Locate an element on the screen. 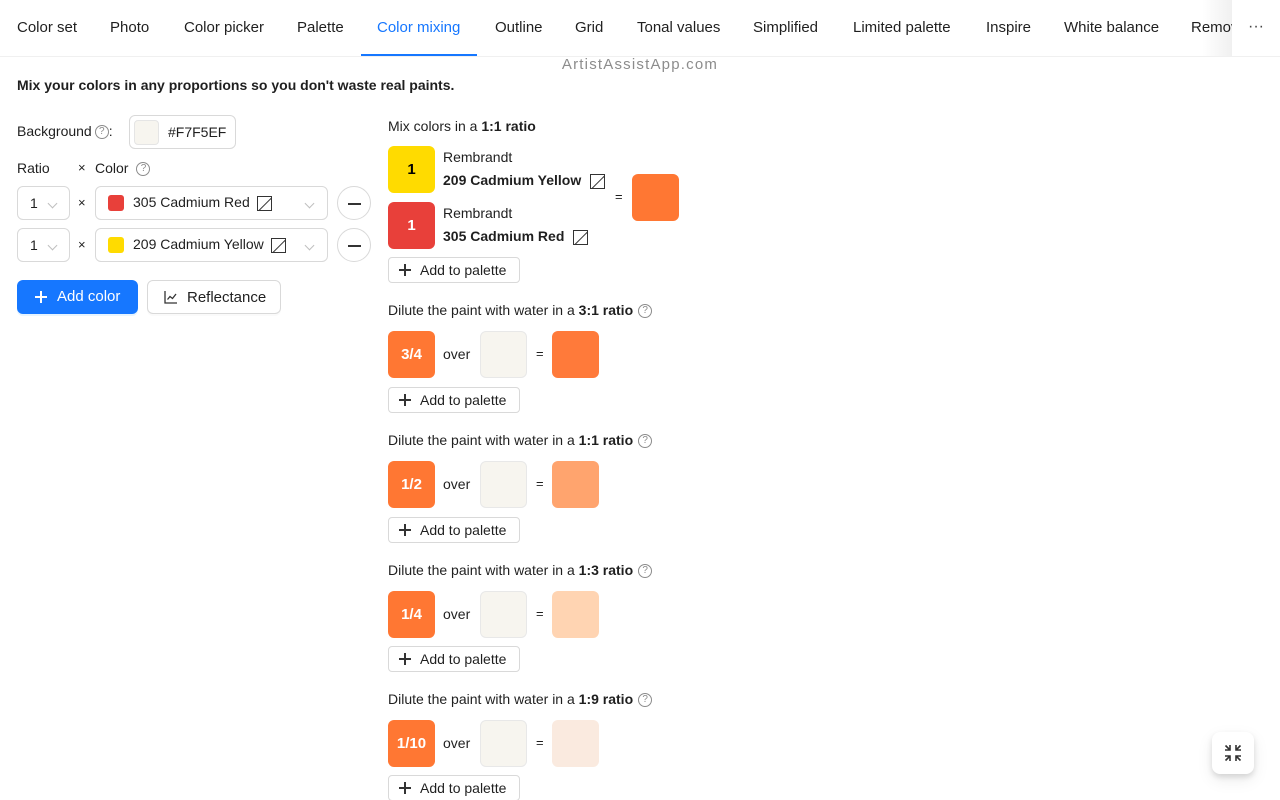 Image resolution: width=1280 pixels, height=800 pixels. color-label: Color is located at coordinates (112, 168).